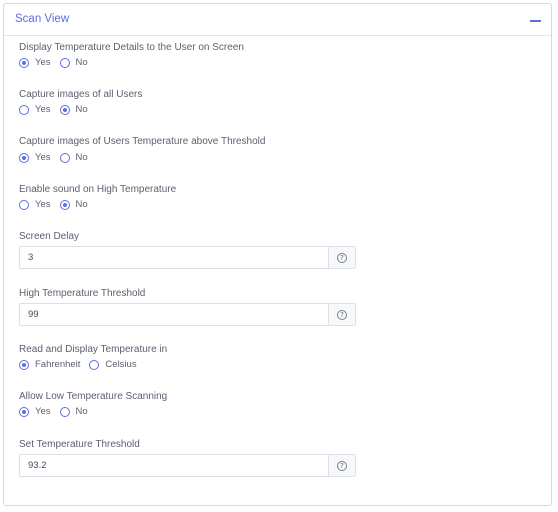  I want to click on low-scan-label: Allow Low Temperature Scanning, so click(93, 396).